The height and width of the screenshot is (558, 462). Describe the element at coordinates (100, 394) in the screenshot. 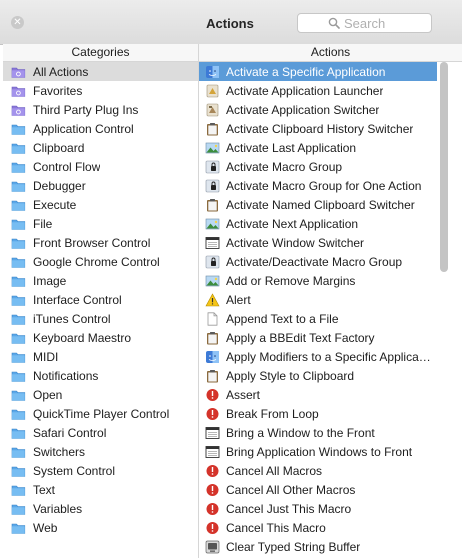

I see `category-row: Open` at that location.